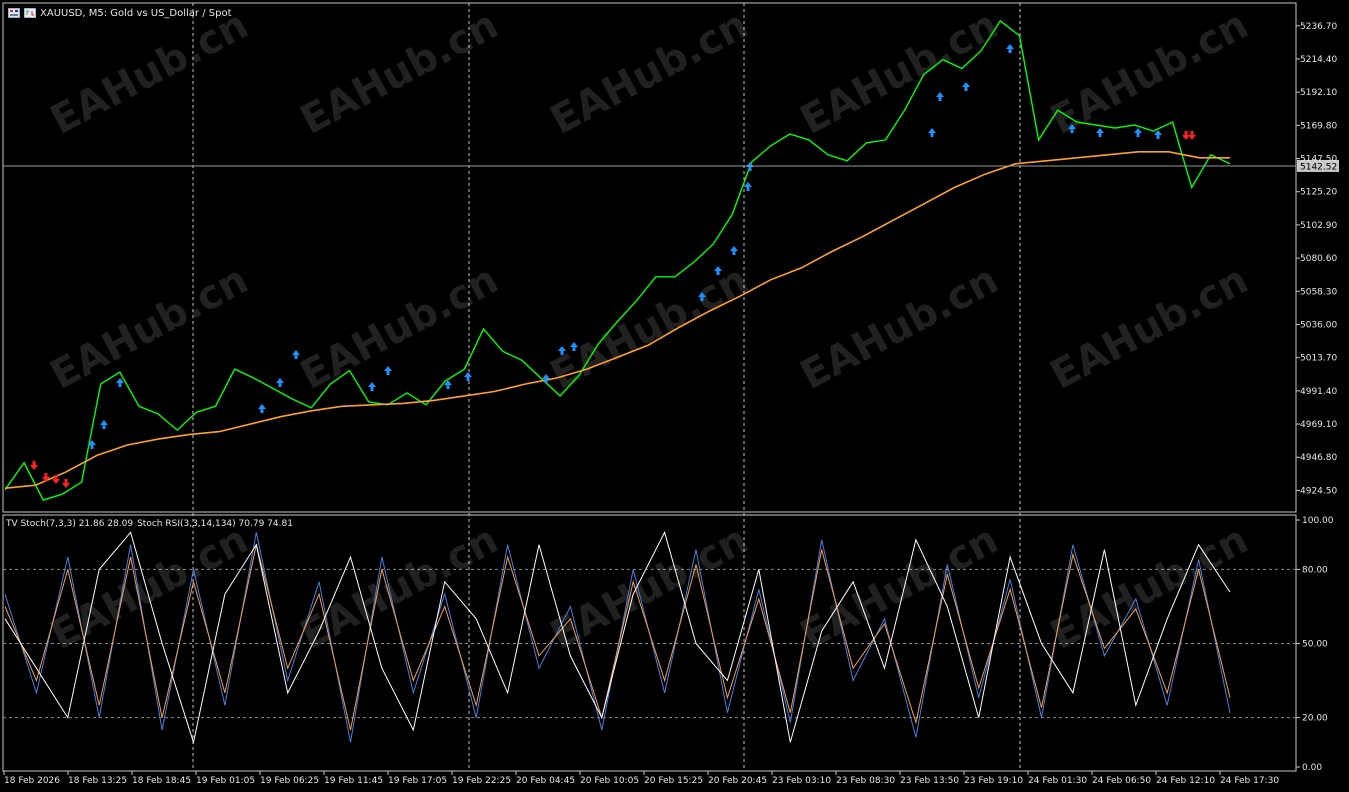 Image resolution: width=1349 pixels, height=792 pixels. I want to click on y-tick-label: 4969.10, so click(1318, 425).